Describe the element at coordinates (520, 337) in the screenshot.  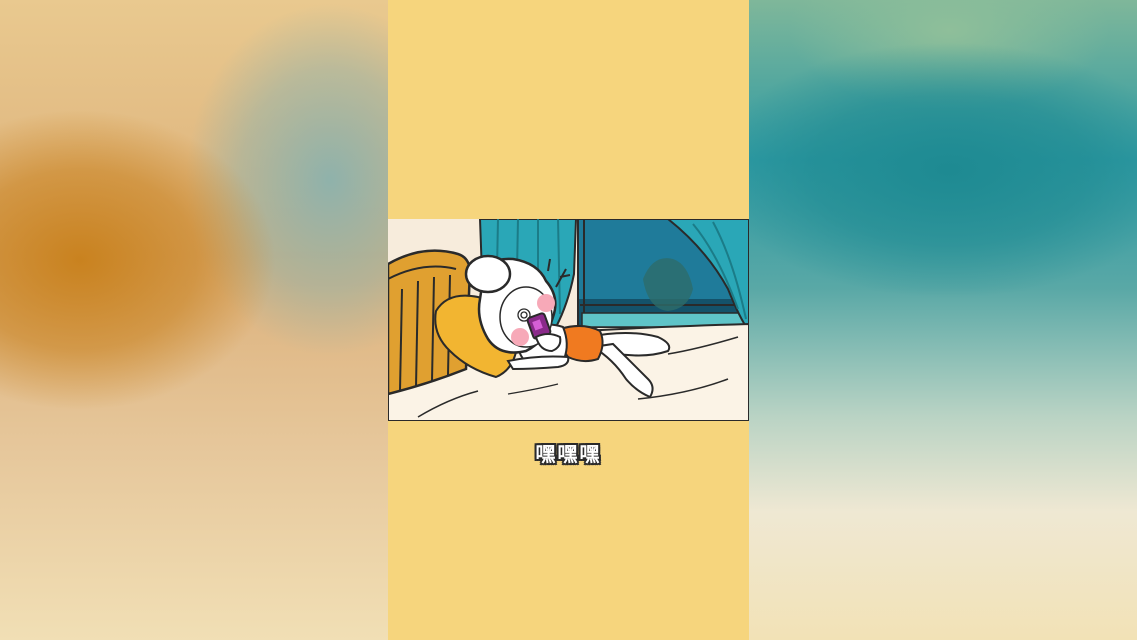
I see `cheek-left` at that location.